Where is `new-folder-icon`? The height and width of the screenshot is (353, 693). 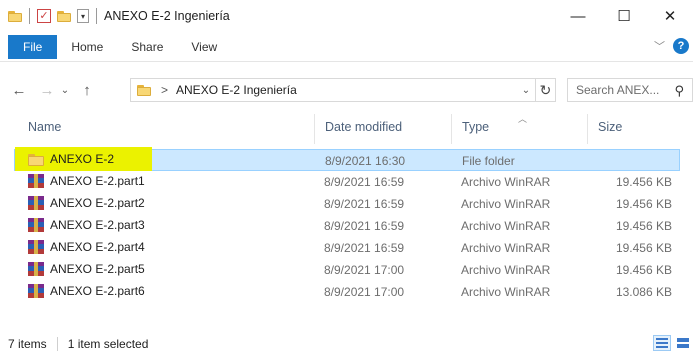
new-folder-icon is located at coordinates (64, 16).